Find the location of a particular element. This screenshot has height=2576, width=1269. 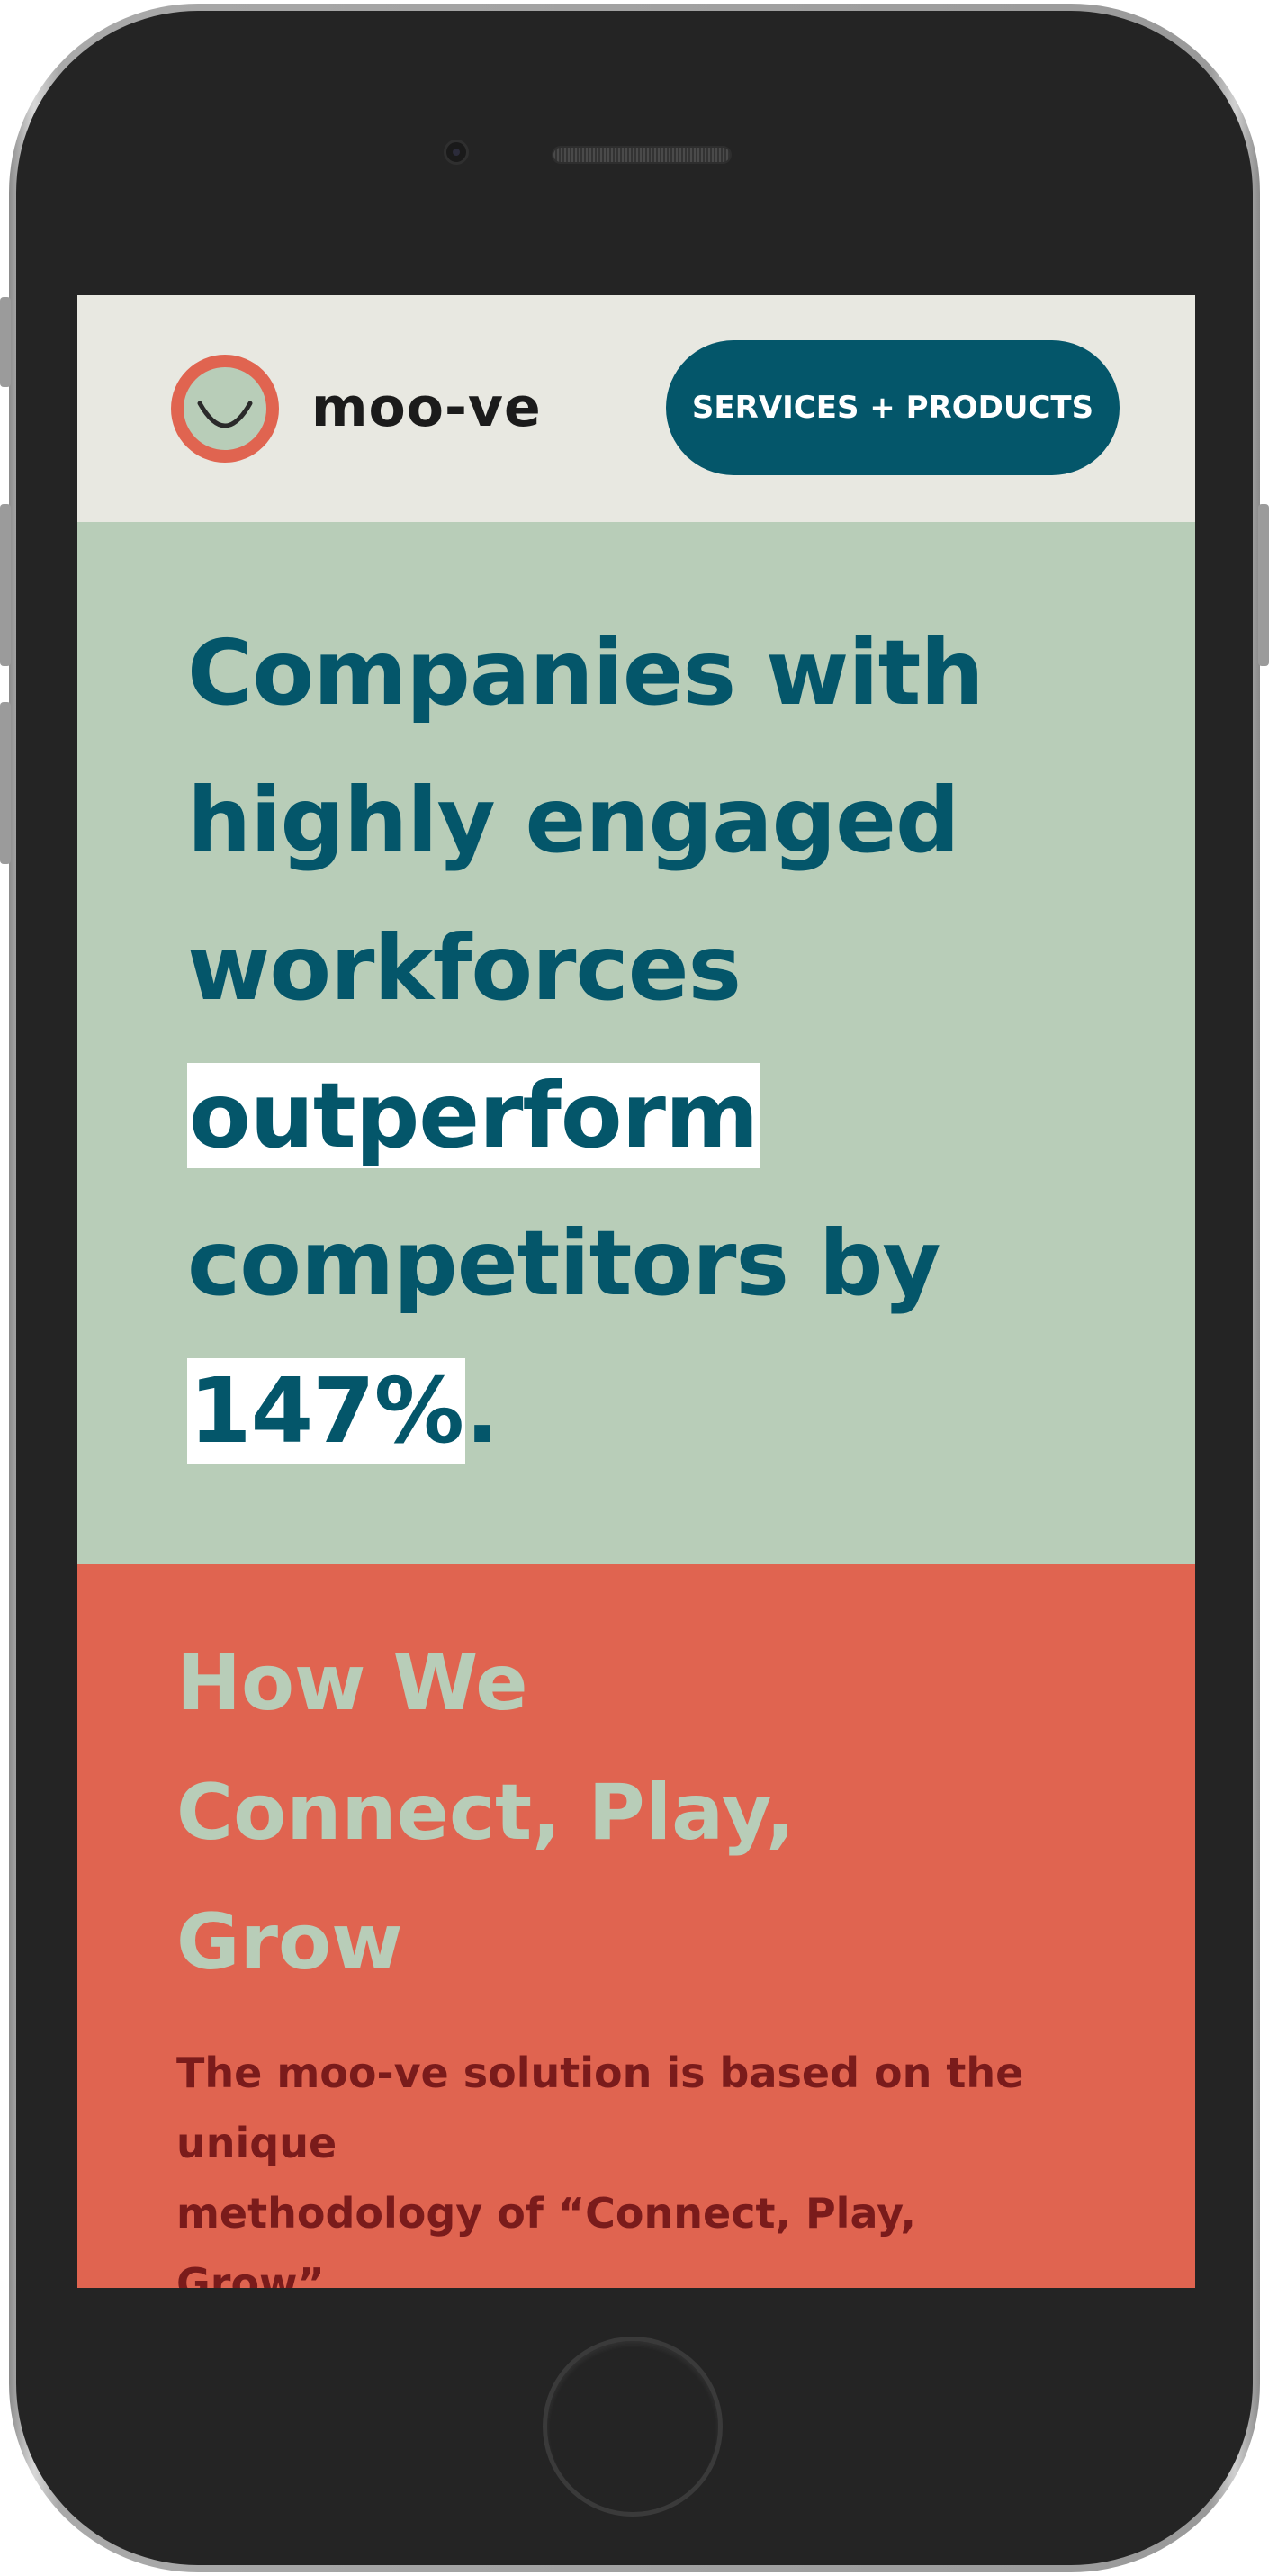

hero-title-period: . is located at coordinates (482, 1411).